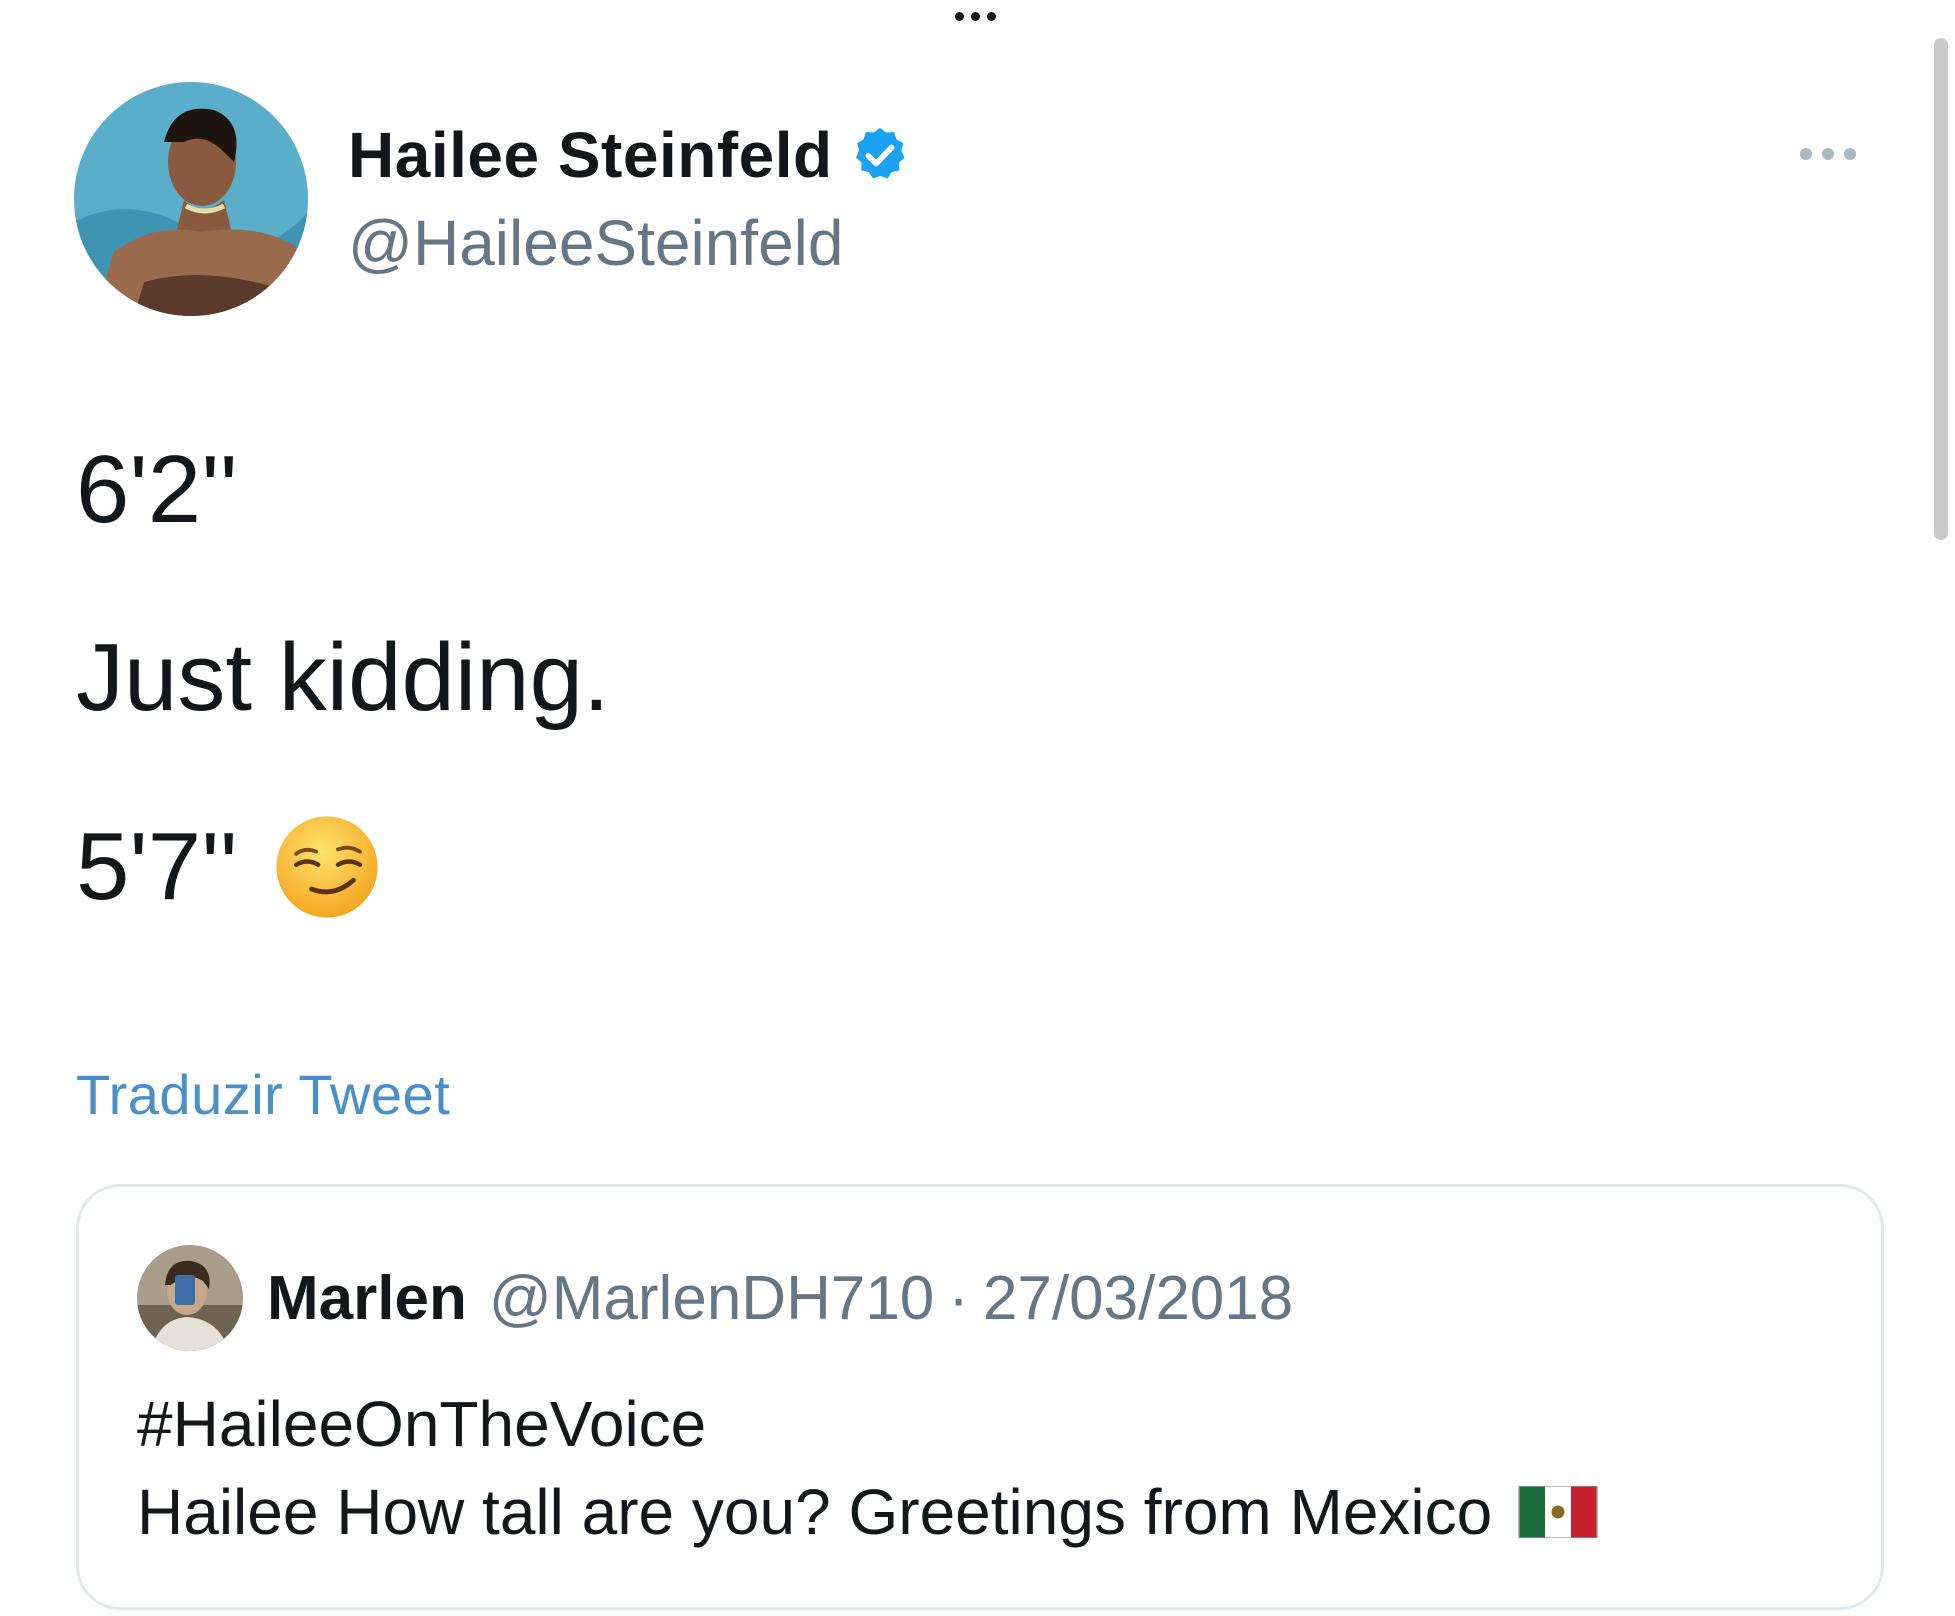  Describe the element at coordinates (629, 243) in the screenshot. I see `author-handle: @HaileeSteinfeld` at that location.